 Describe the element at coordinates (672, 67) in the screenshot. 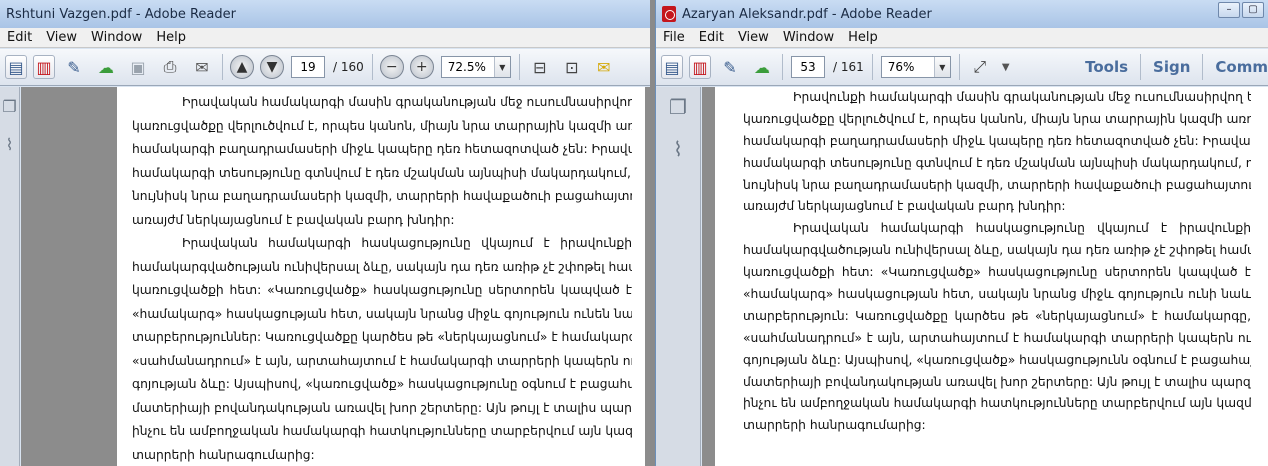

I see `right-open-icon: ▤` at that location.